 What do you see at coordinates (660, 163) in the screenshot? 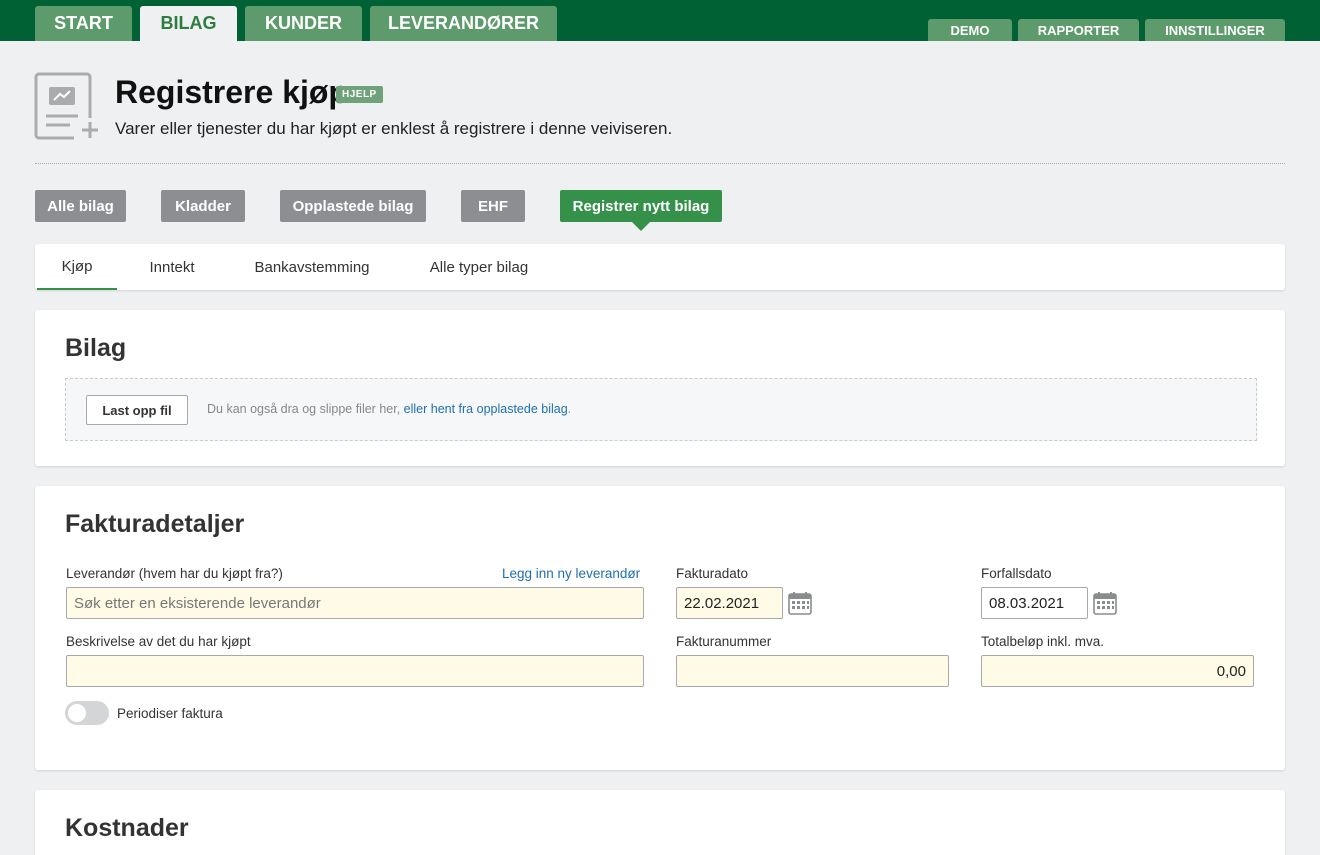
I see `header-divider` at bounding box center [660, 163].